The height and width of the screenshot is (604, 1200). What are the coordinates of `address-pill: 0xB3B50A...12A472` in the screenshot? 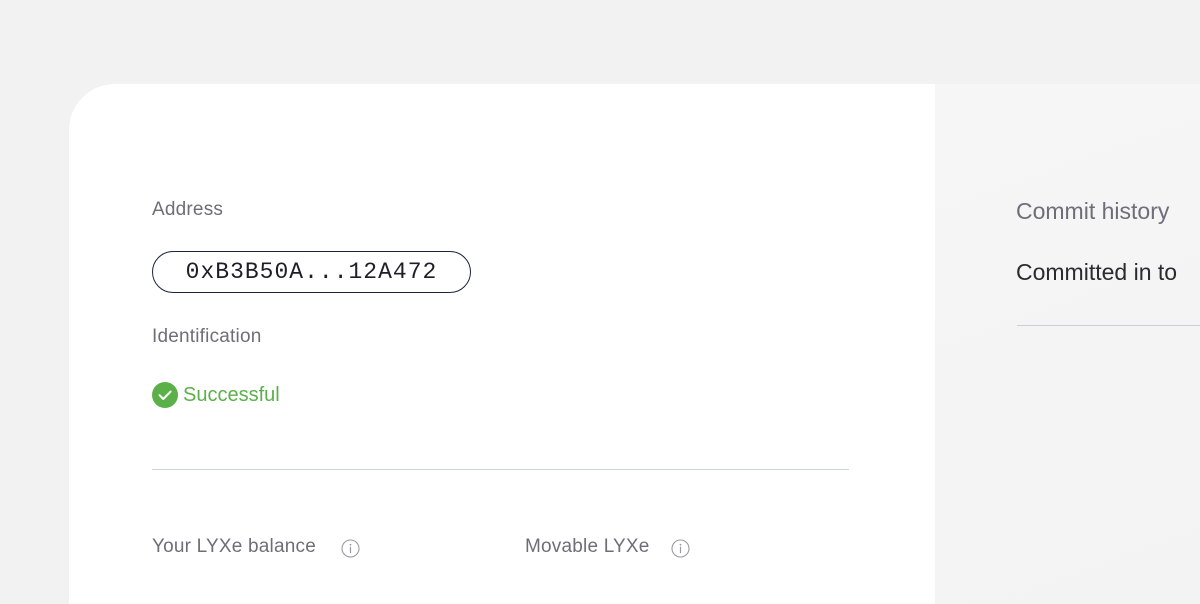 It's located at (311, 272).